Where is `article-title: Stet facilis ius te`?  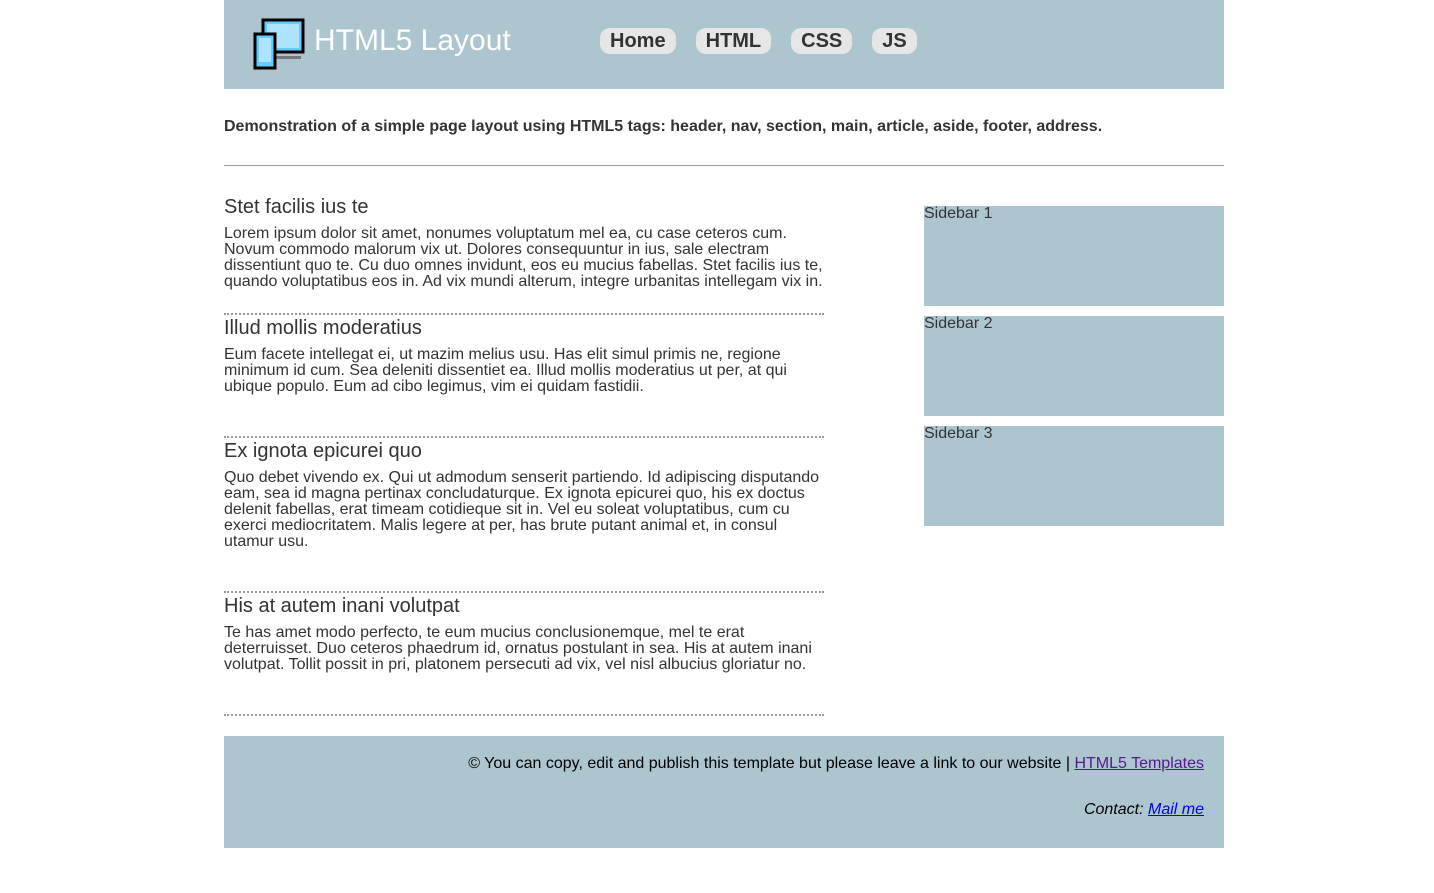
article-title: Stet facilis ius te is located at coordinates (296, 207).